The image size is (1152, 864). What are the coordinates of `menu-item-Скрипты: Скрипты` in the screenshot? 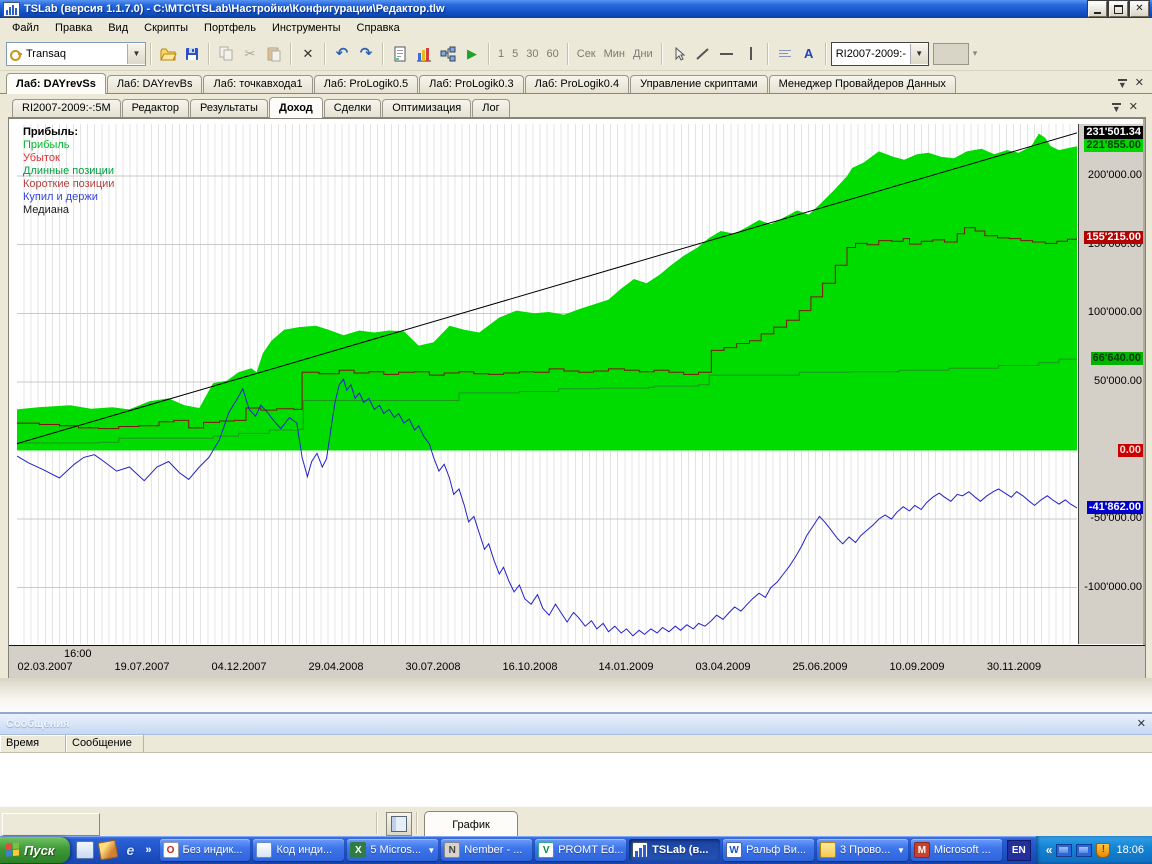 It's located at (166, 28).